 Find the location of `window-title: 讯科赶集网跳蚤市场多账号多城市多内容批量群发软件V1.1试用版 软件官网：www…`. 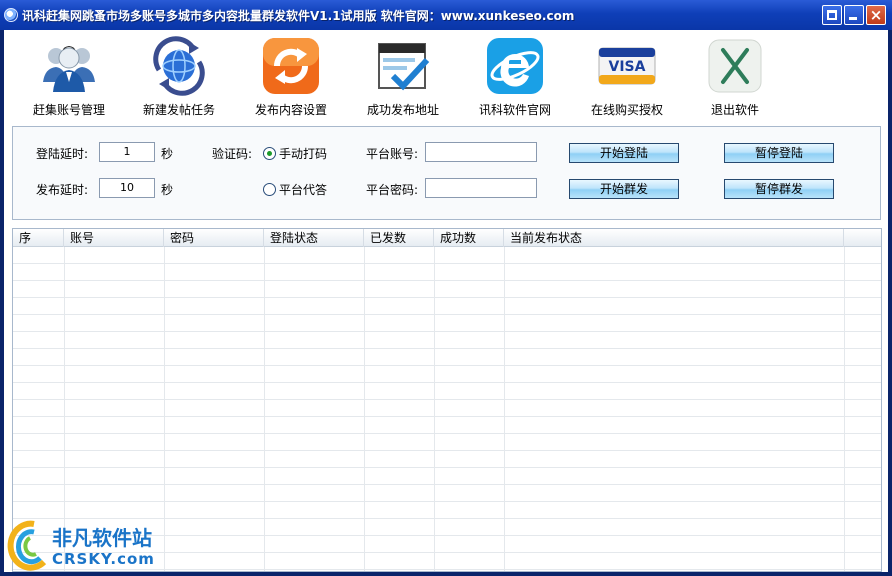

window-title: 讯科赶集网跳蚤市场多账号多城市多内容批量群发软件V1.1试用版 软件官网：www… is located at coordinates (298, 15).